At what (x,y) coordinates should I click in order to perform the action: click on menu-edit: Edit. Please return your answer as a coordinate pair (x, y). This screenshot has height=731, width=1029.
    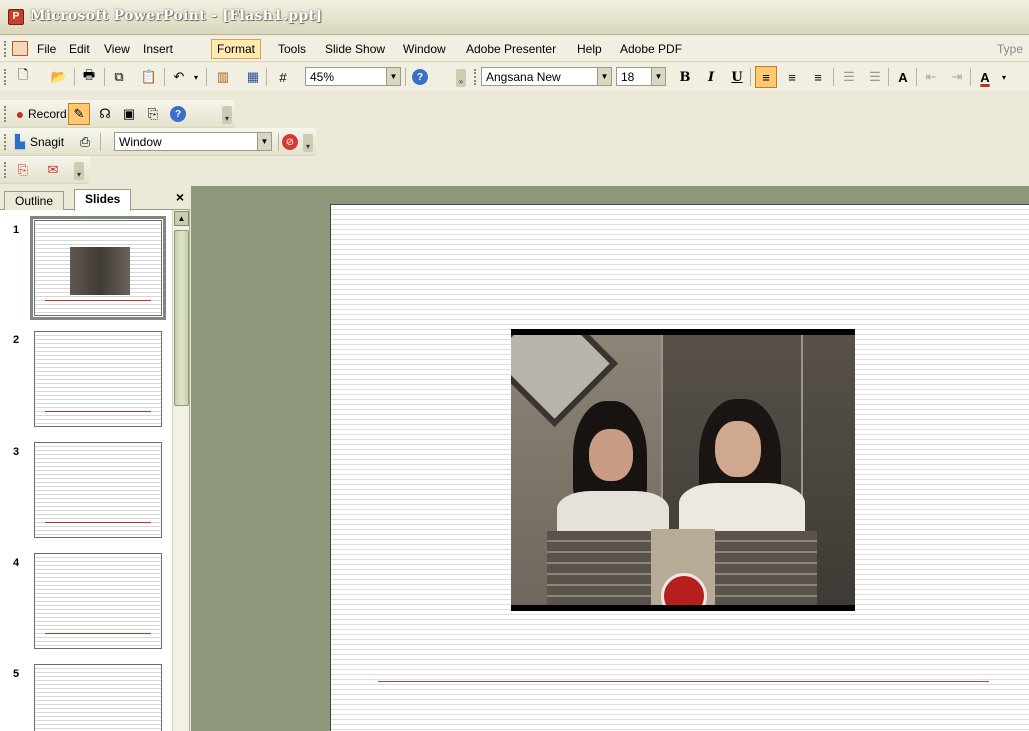
    Looking at the image, I should click on (79, 49).